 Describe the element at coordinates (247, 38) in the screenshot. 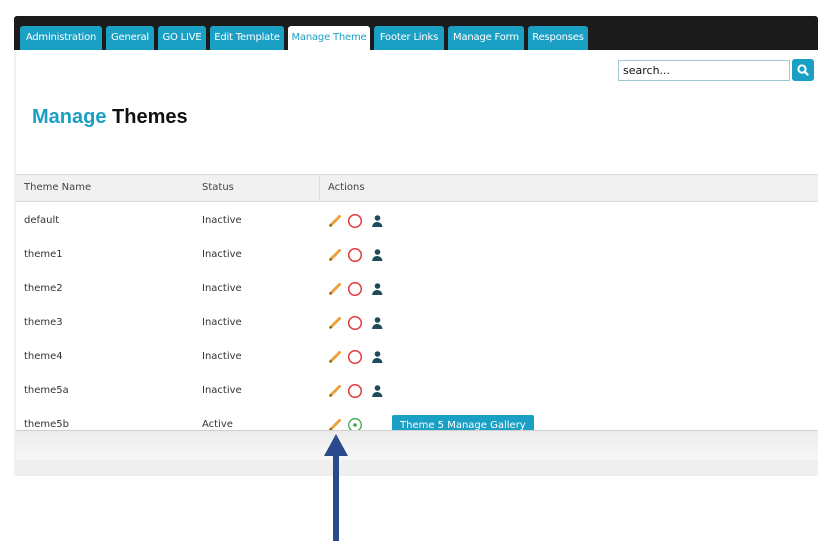

I see `tab-edit-template: Edit Template` at that location.